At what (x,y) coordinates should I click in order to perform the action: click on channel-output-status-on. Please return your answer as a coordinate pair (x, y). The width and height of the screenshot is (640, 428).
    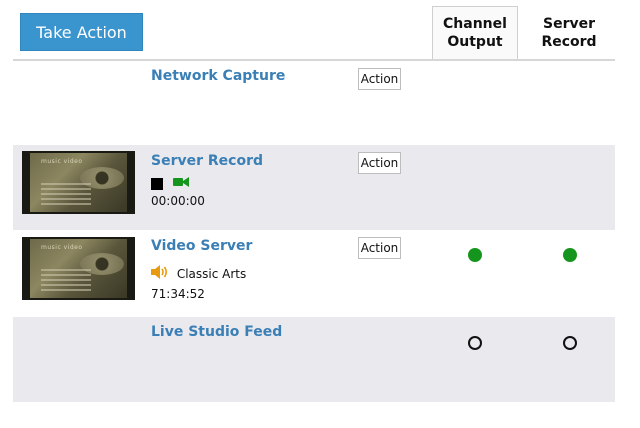
    Looking at the image, I should click on (475, 255).